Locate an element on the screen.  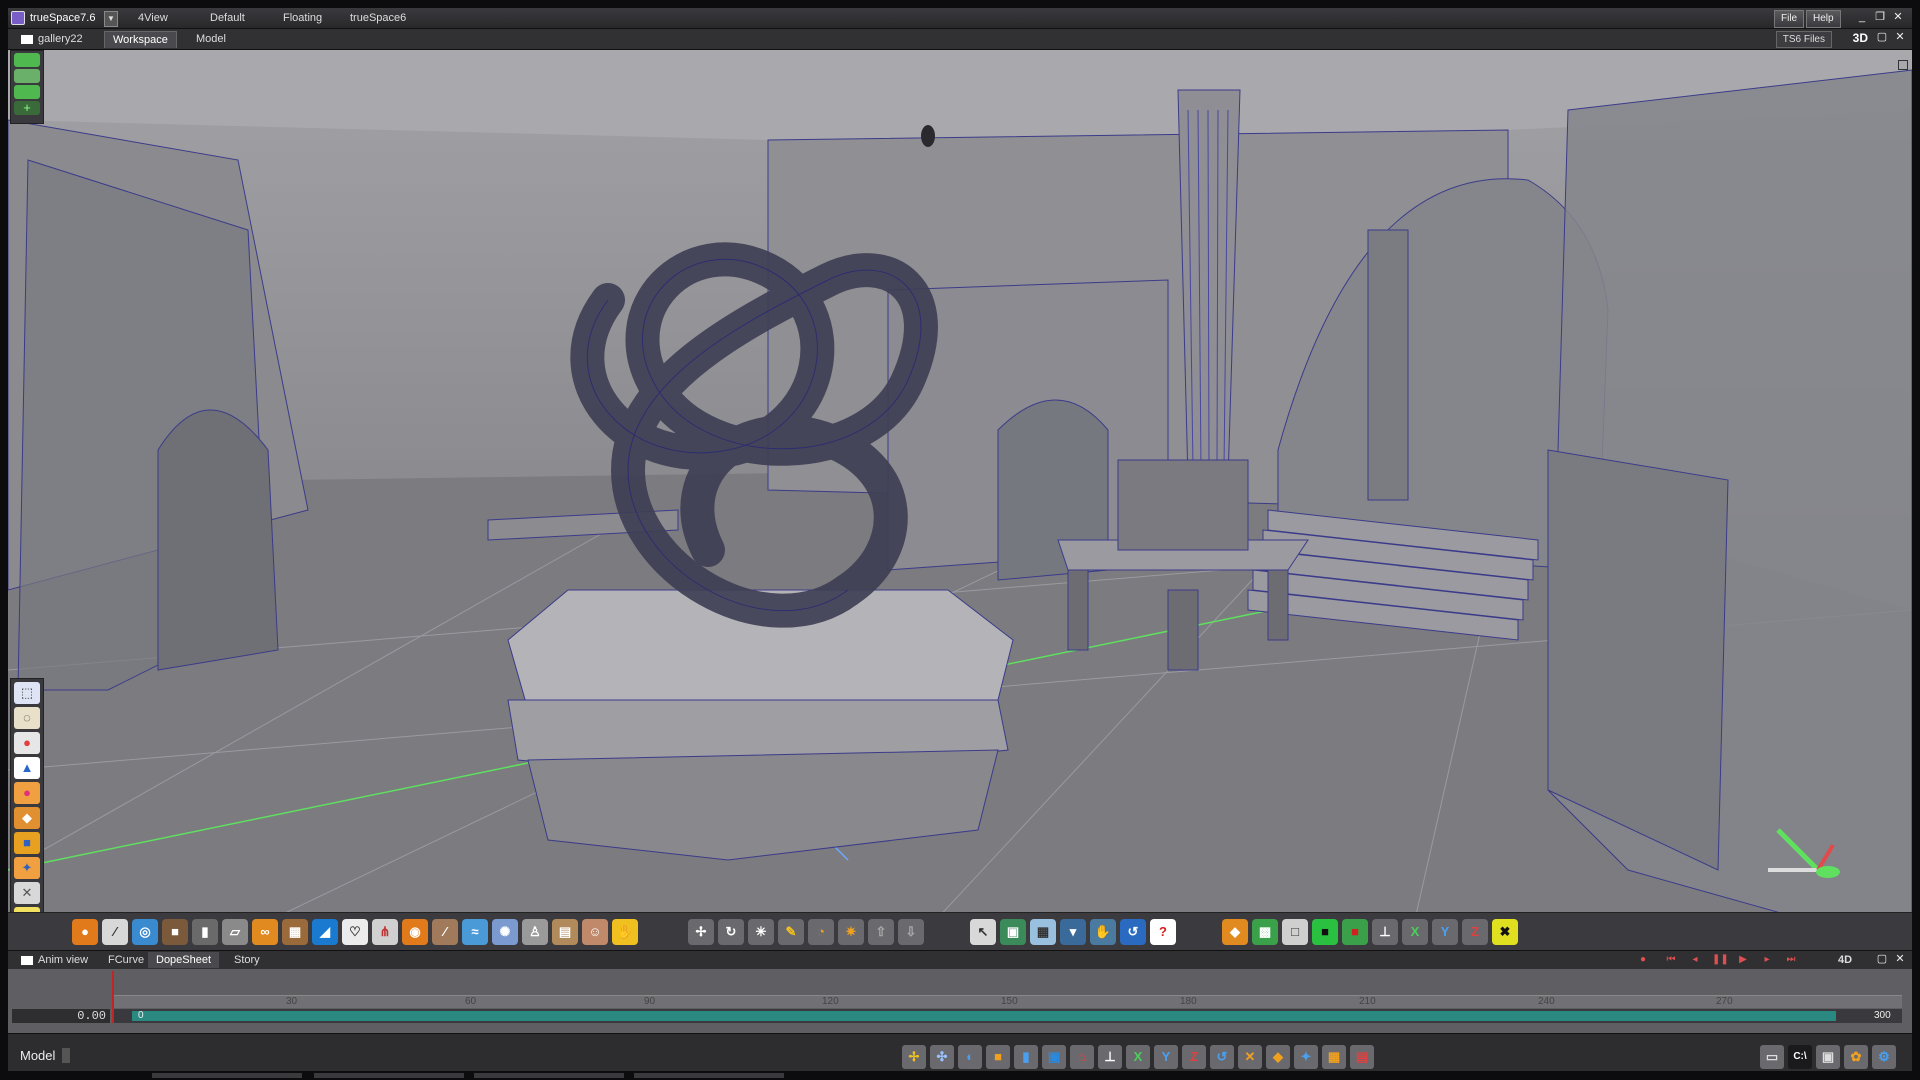
pin-icon: ✎ is located at coordinates (791, 932).